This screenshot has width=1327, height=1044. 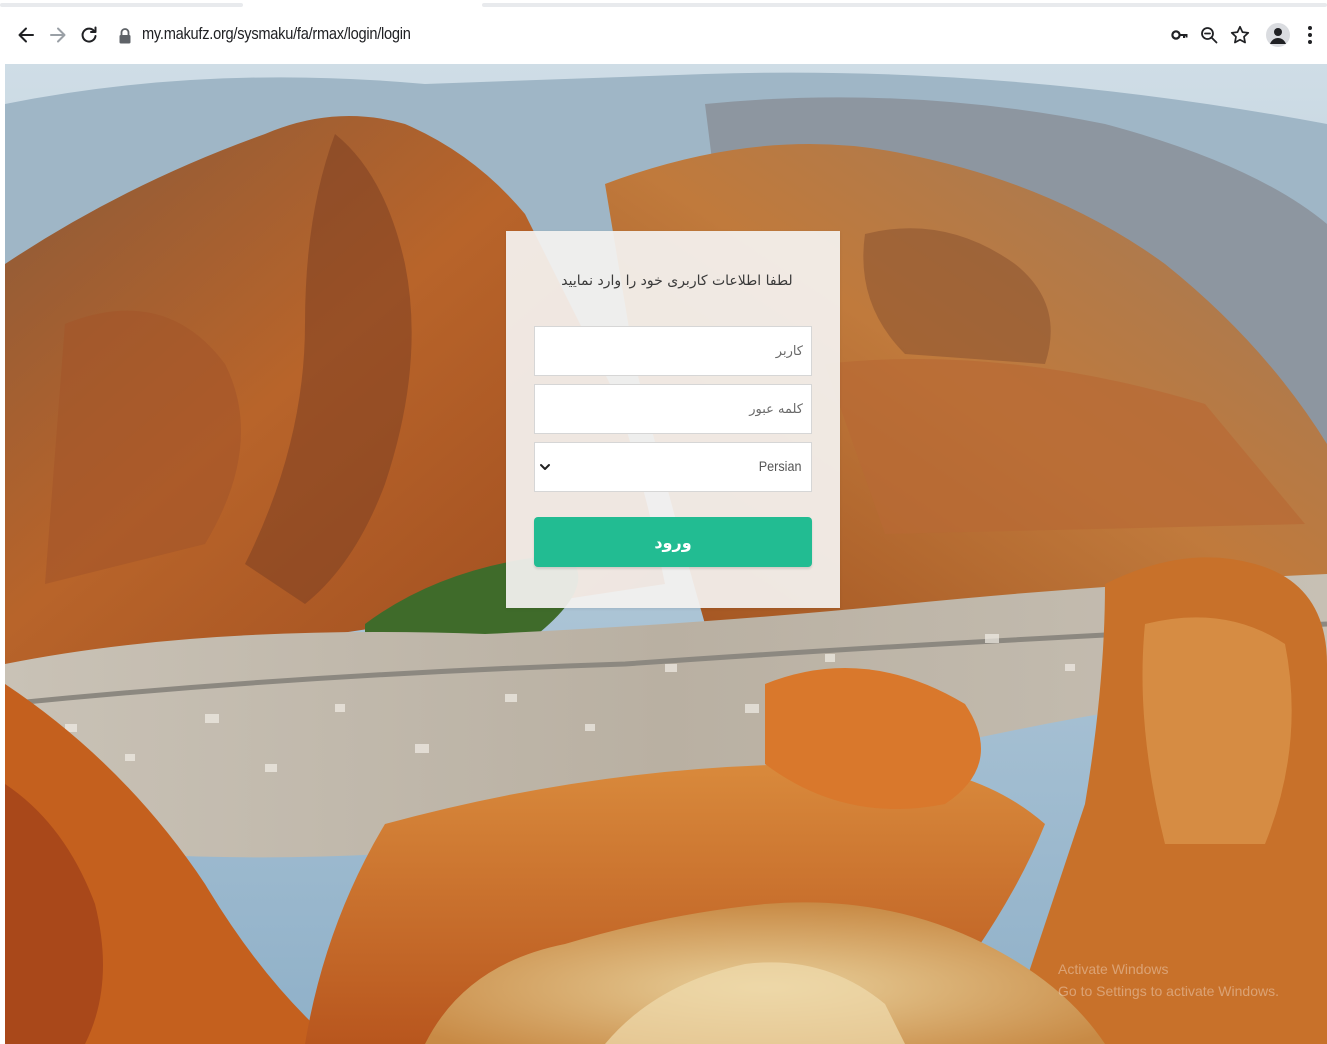 I want to click on language-select: Persian, so click(x=673, y=467).